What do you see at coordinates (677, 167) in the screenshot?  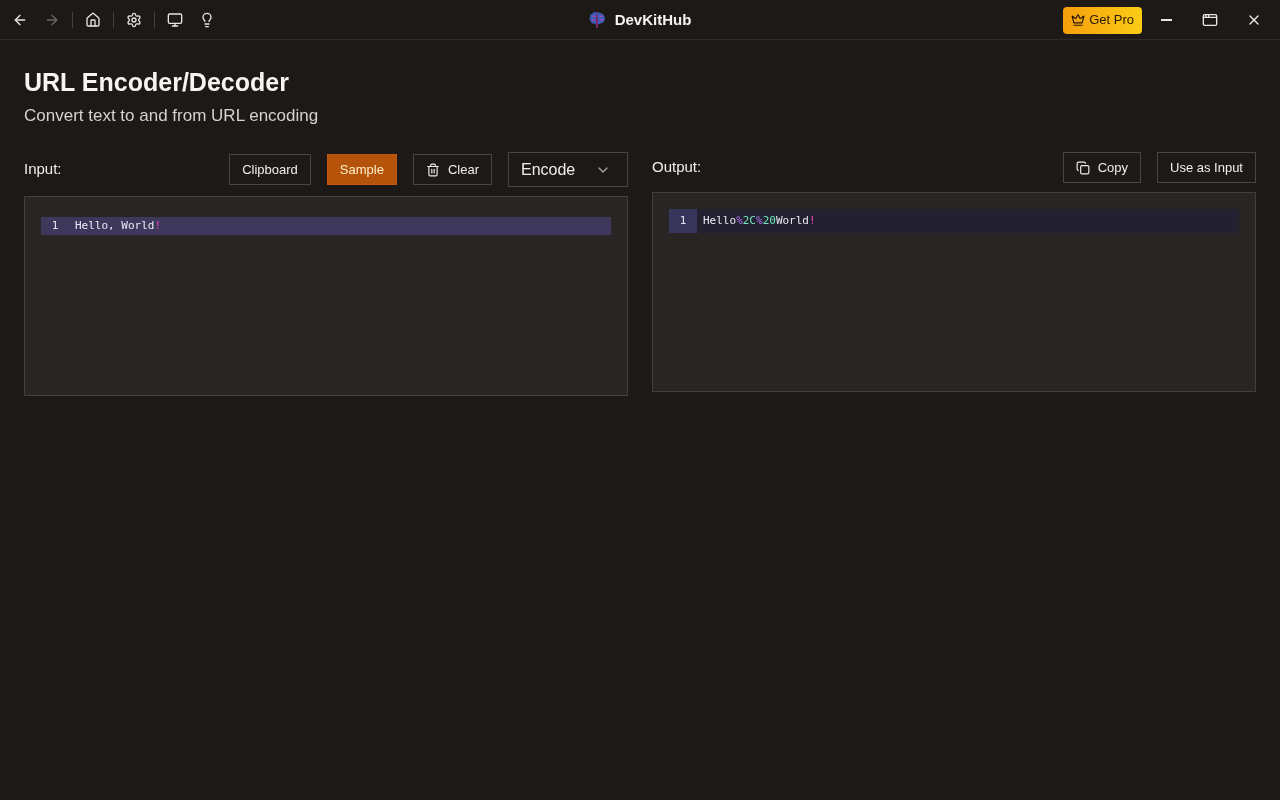 I see `output-label: Output:` at bounding box center [677, 167].